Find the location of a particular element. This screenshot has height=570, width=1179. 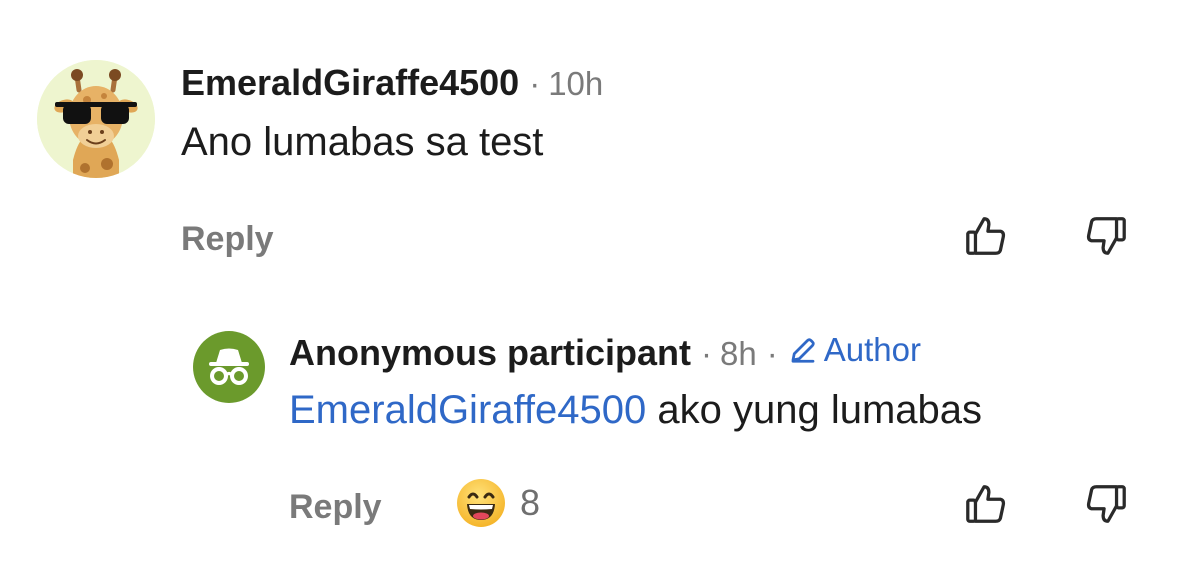

reply-header: Anonymous participant · 8h · Author is located at coordinates (605, 352).